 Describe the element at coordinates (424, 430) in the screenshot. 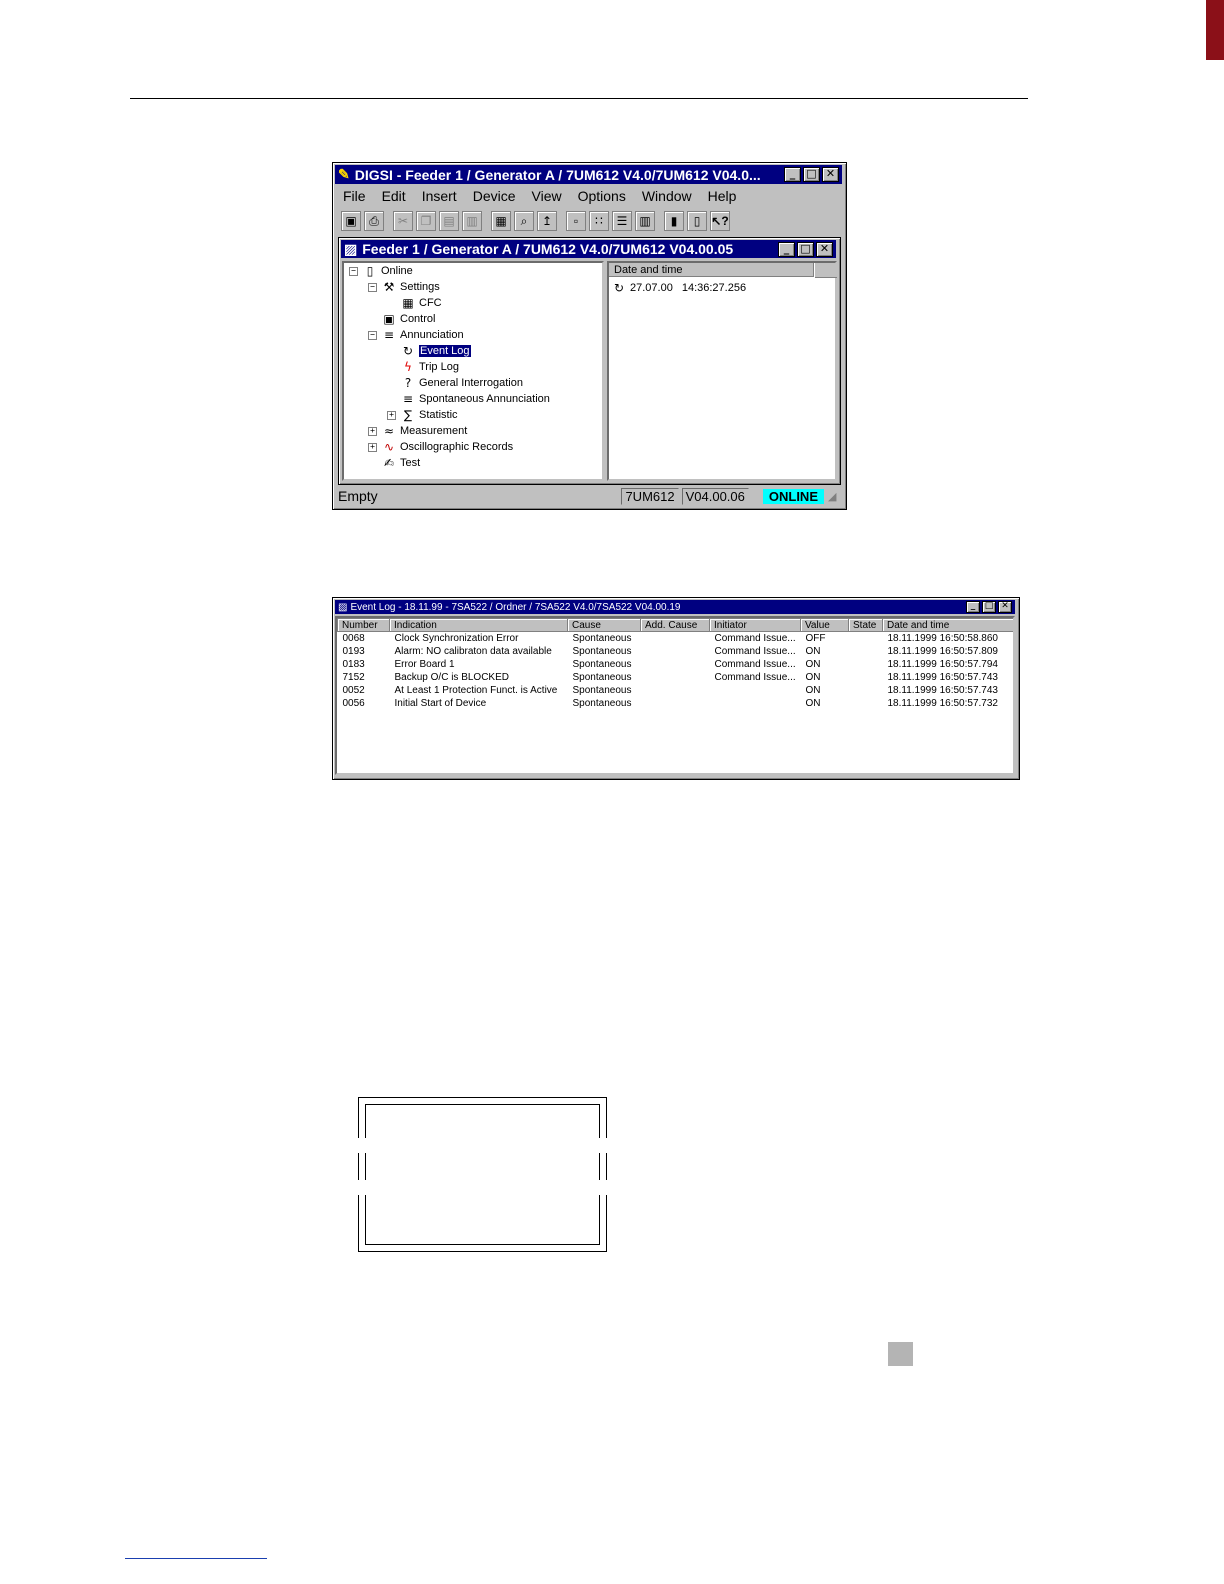

I see `tree-item-measurement: ≈ Measurement` at that location.